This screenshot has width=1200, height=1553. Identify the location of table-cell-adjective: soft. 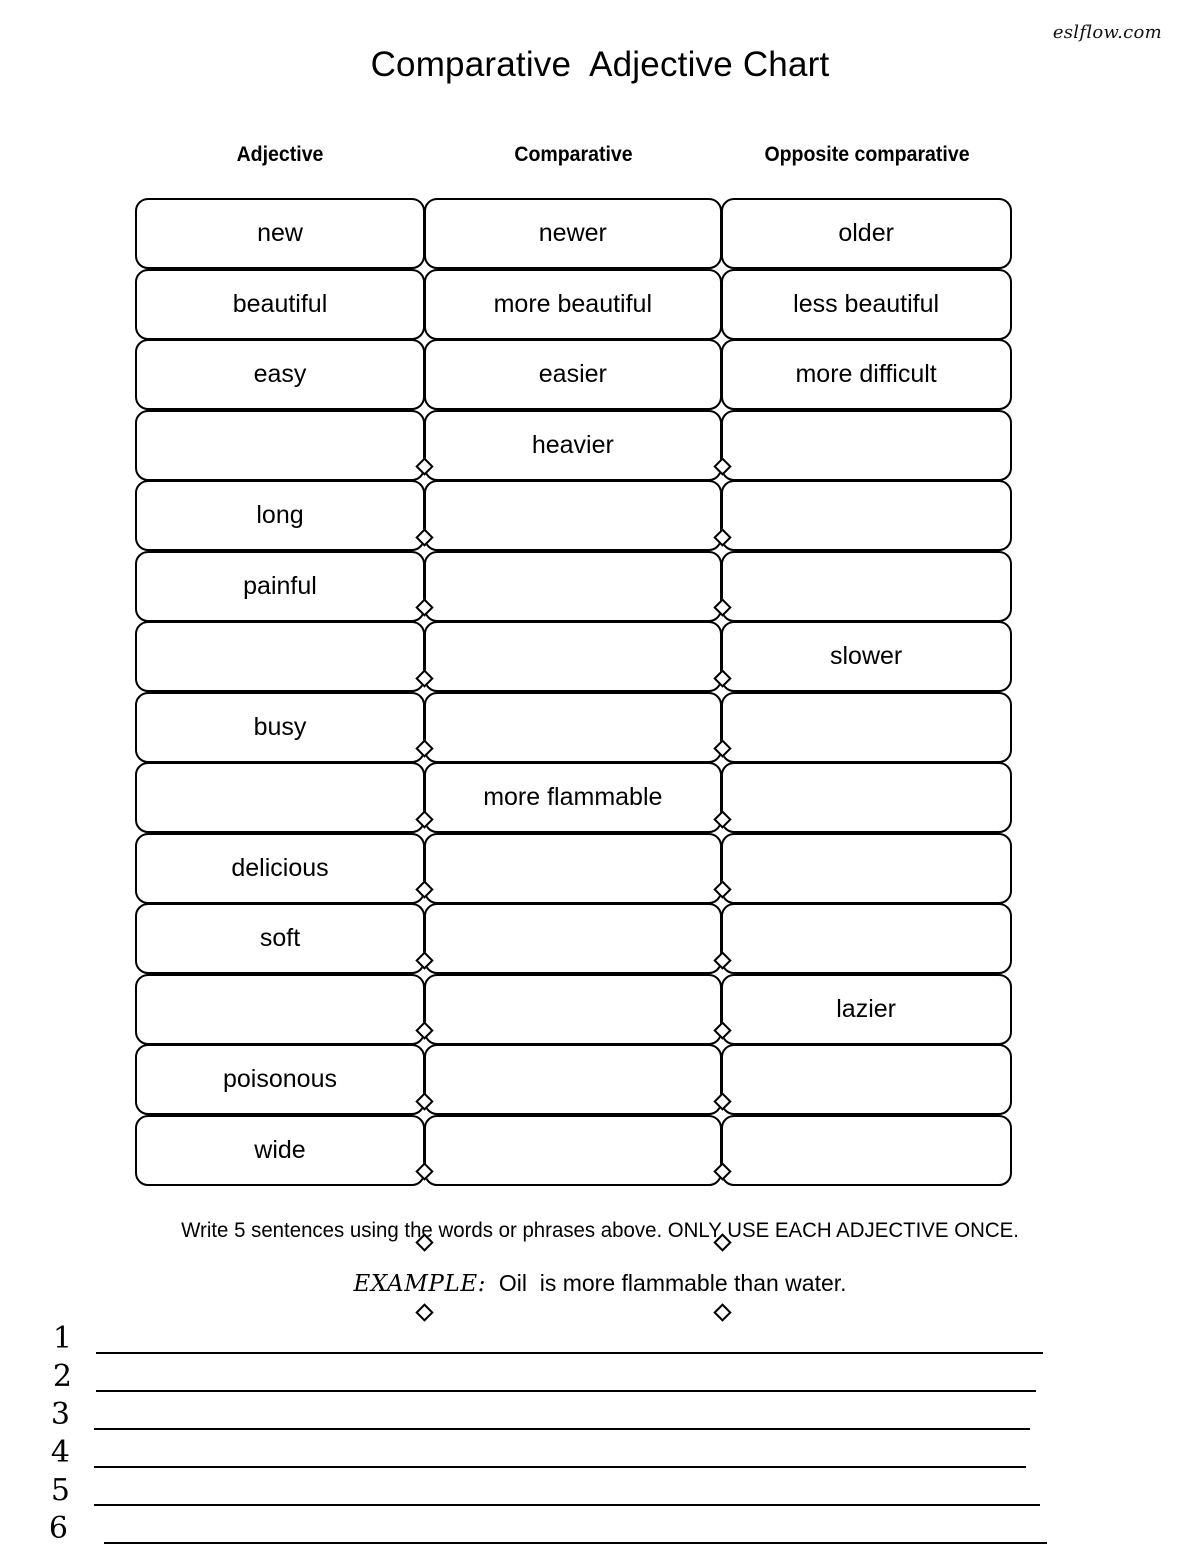
(280, 938).